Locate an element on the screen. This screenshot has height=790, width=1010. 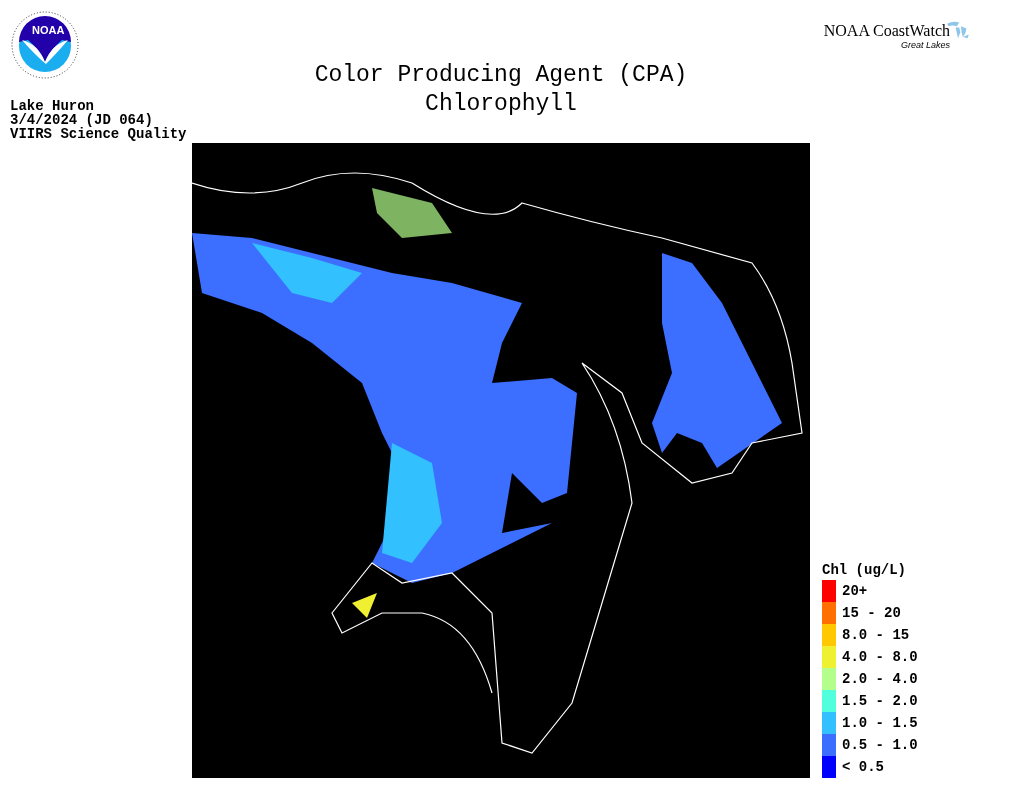
legend-label: 1.5 - 2.0 is located at coordinates (880, 701).